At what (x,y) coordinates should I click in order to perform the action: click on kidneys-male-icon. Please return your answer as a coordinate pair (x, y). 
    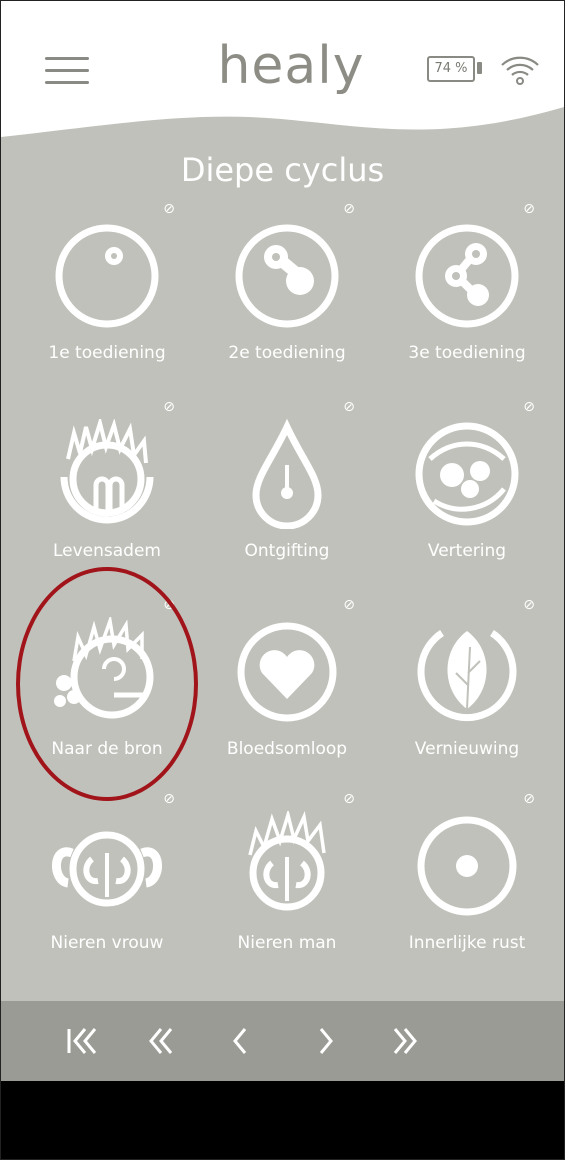
    Looking at the image, I should click on (287, 861).